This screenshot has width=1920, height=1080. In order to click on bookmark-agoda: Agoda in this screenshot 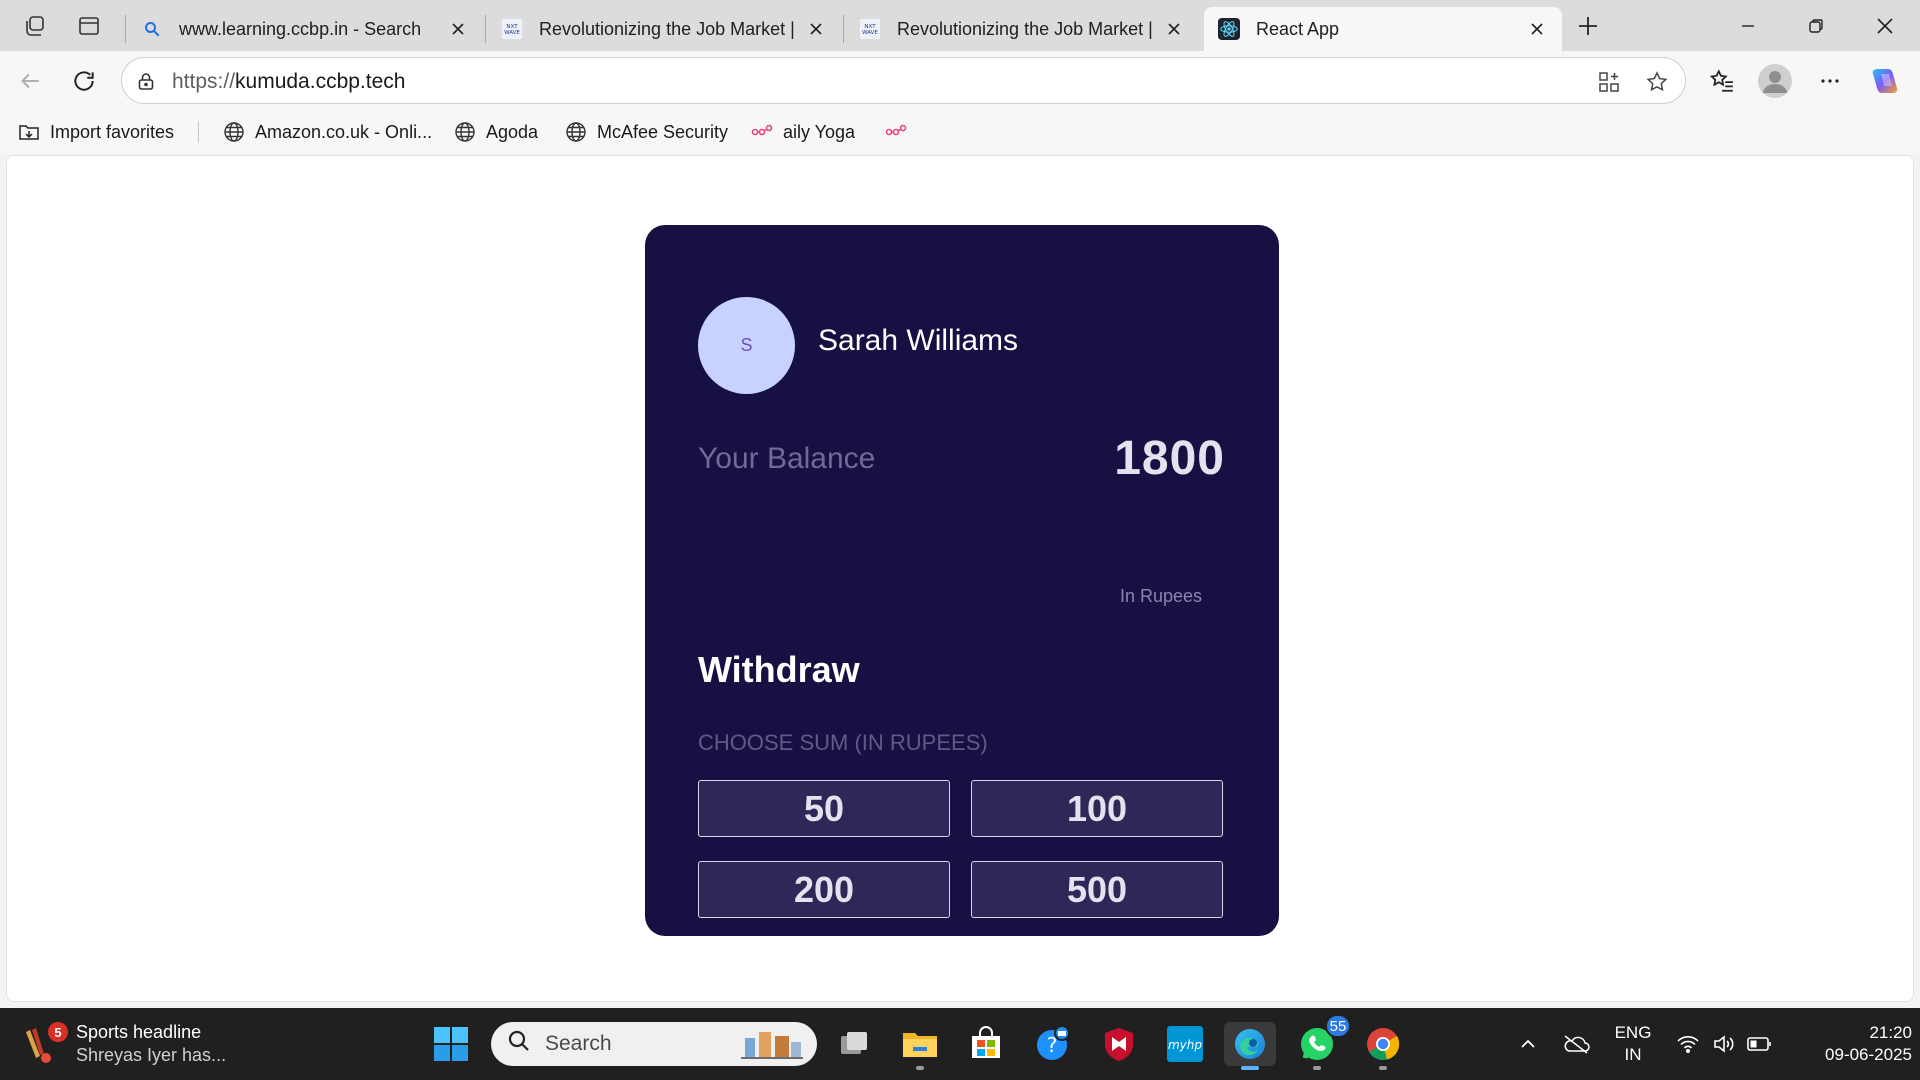, I will do `click(495, 132)`.